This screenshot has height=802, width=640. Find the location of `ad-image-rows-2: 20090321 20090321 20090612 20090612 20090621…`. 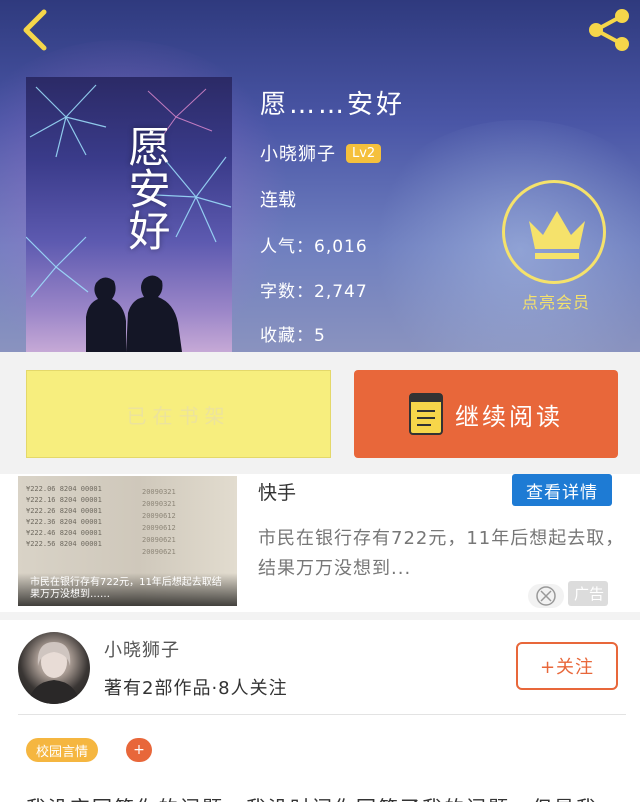

ad-image-rows-2: 20090321 20090321 20090612 20090612 20090621… is located at coordinates (159, 522).